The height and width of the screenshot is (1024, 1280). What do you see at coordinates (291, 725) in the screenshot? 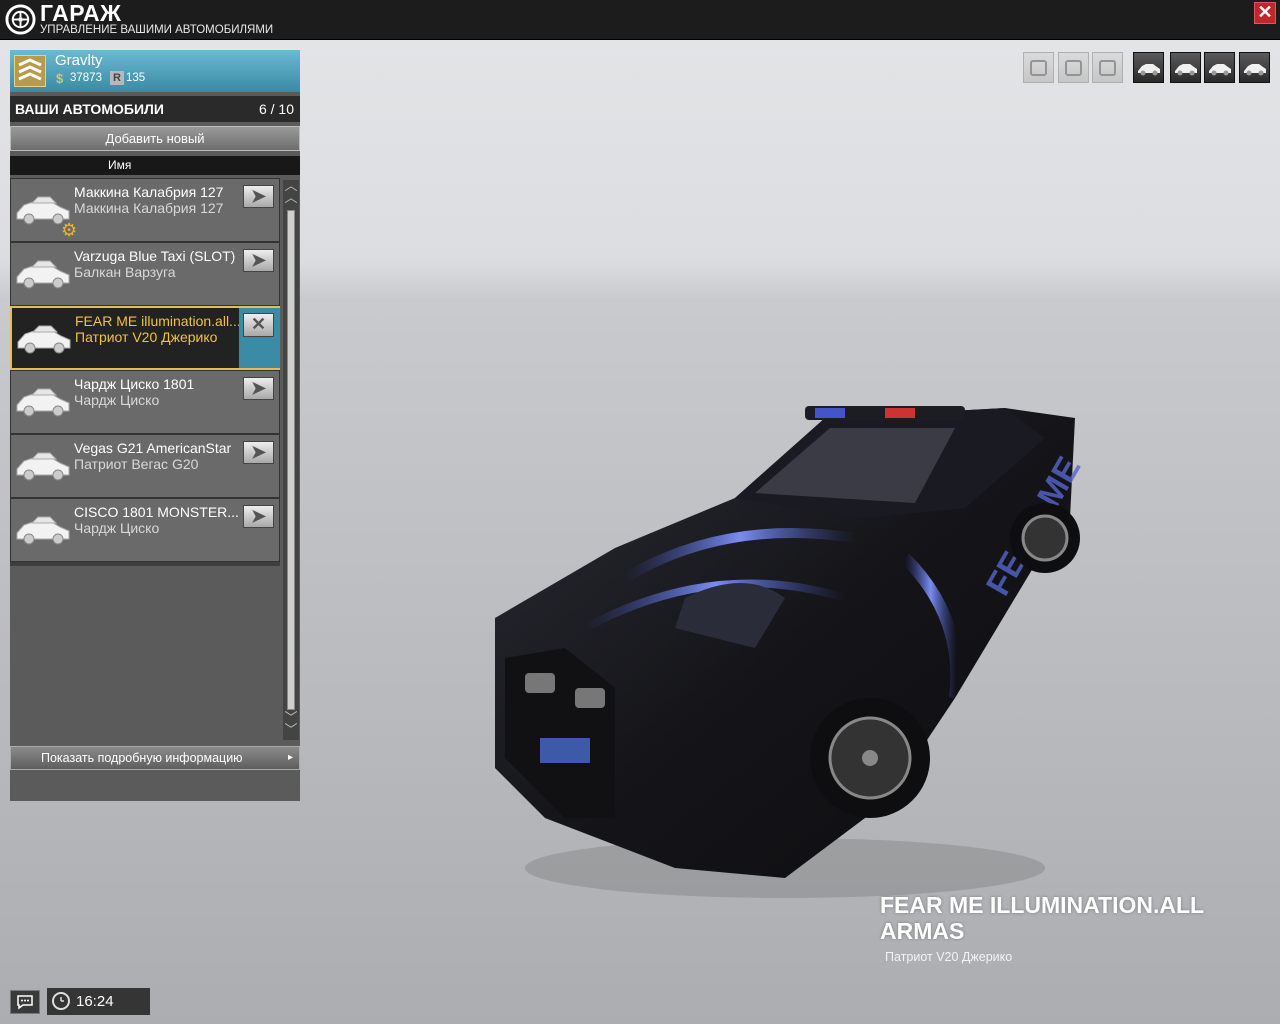
I see `scroll-down-icon: ﹀ ﹀` at bounding box center [291, 725].